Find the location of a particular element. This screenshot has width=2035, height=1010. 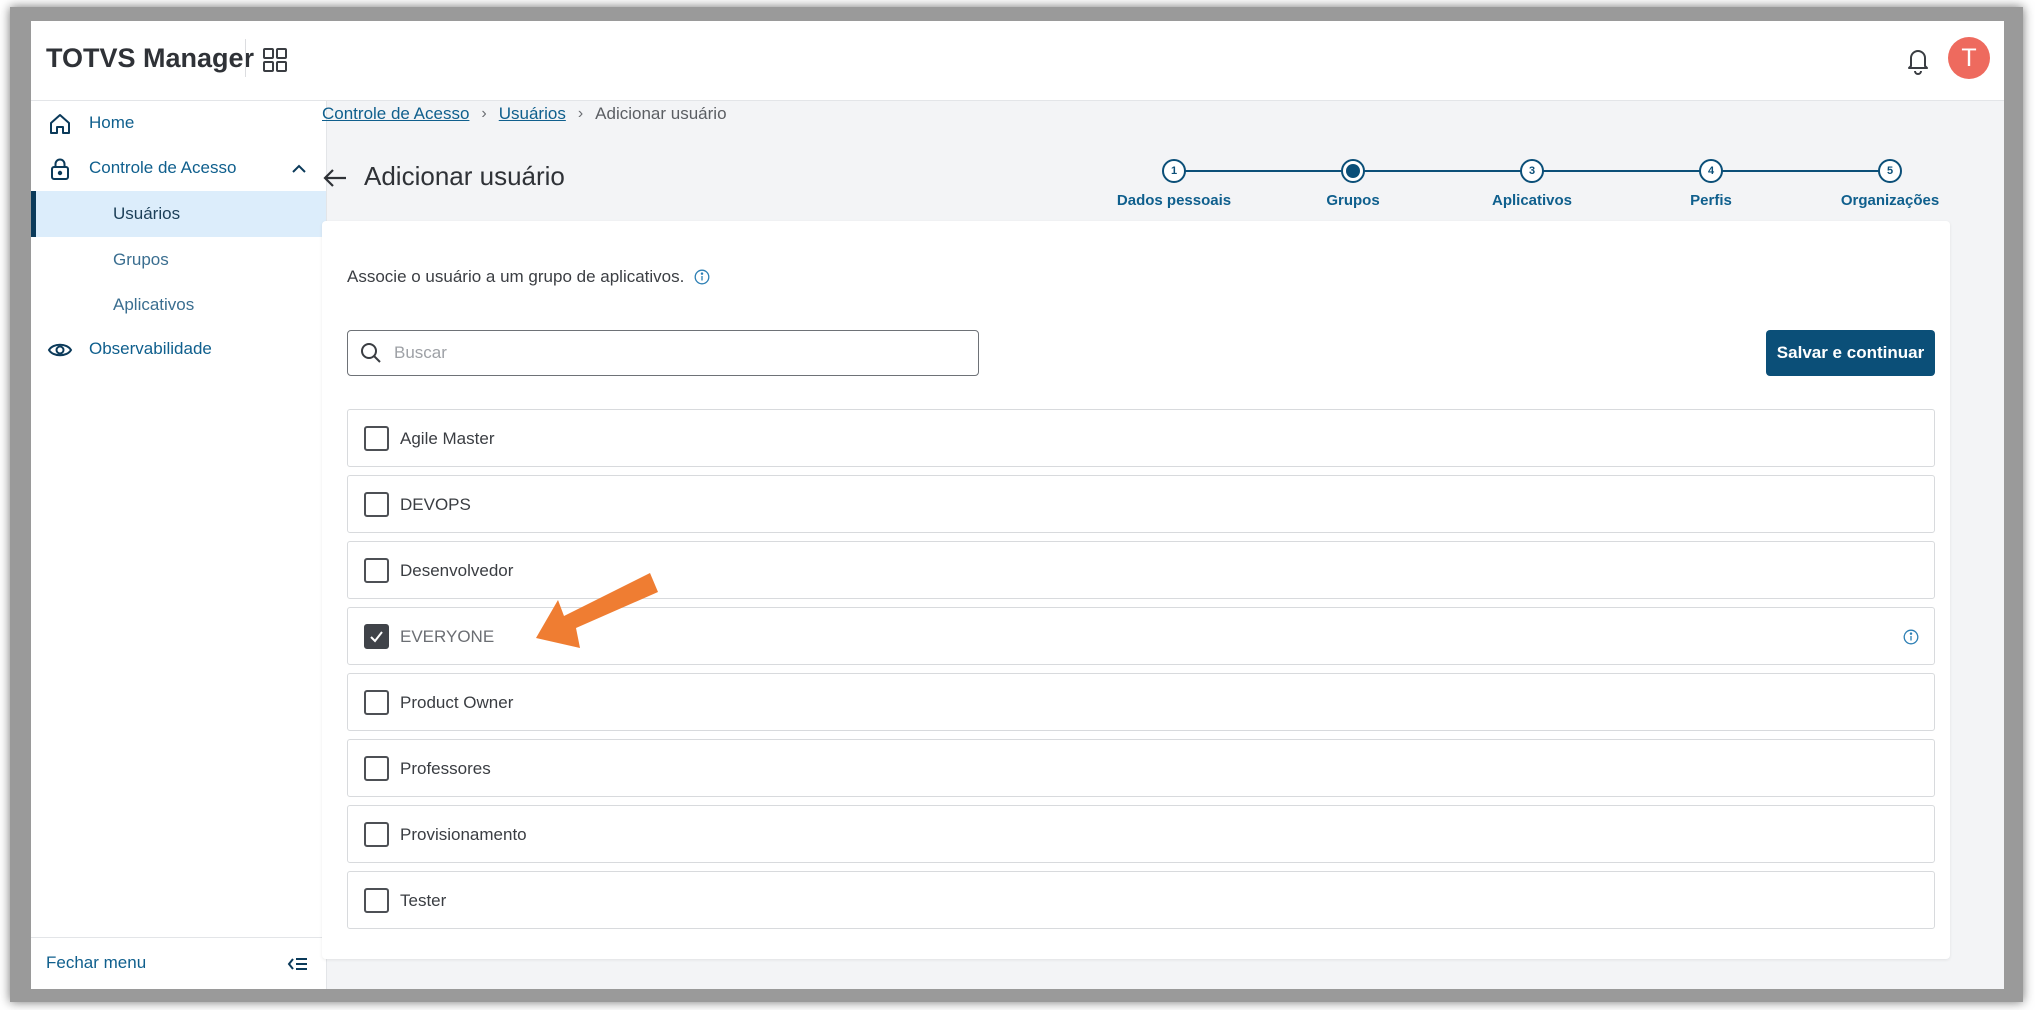

save-and-continue-button: Salvar e continuar is located at coordinates (1850, 353).